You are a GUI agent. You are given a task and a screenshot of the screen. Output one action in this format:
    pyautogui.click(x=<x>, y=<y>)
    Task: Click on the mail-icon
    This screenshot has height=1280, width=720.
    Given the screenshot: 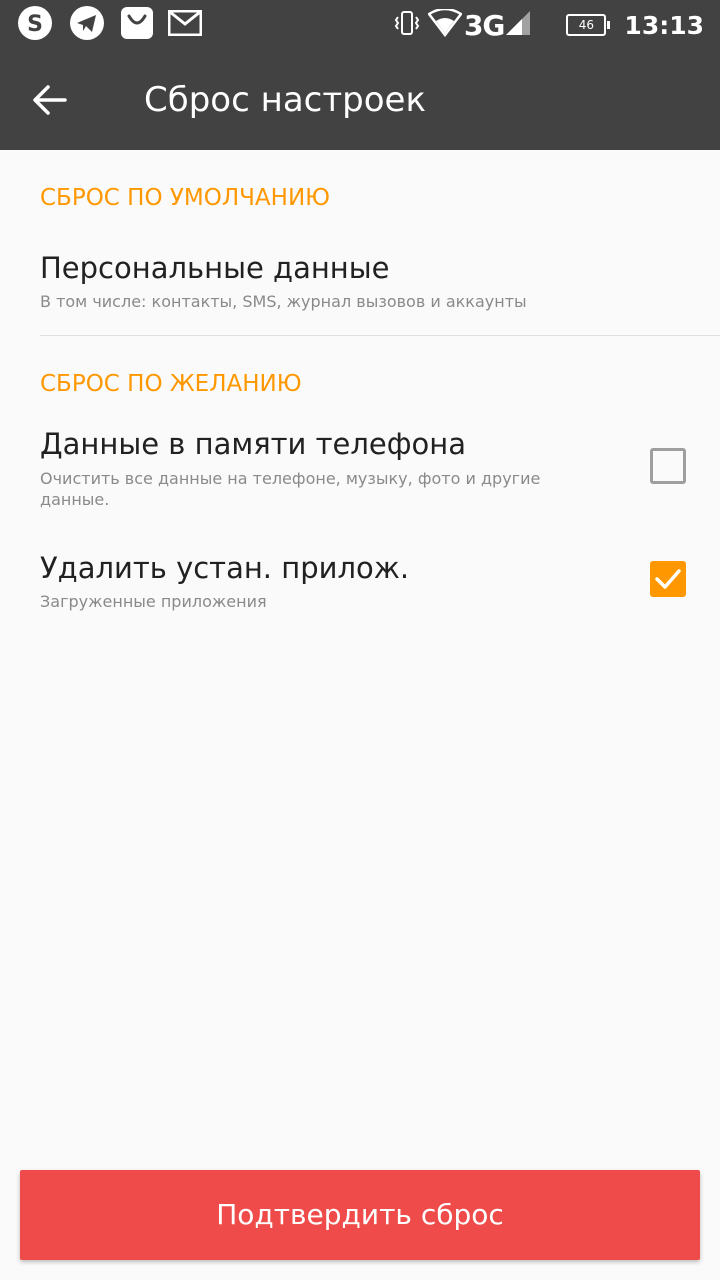 What is the action you would take?
    pyautogui.click(x=185, y=24)
    